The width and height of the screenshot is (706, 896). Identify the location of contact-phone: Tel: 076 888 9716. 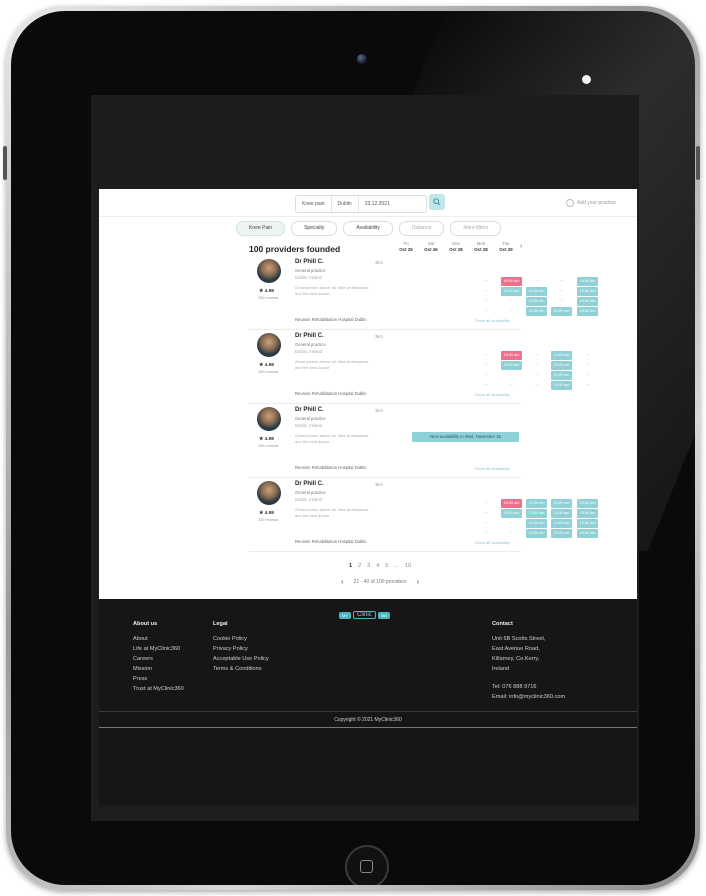
(528, 687).